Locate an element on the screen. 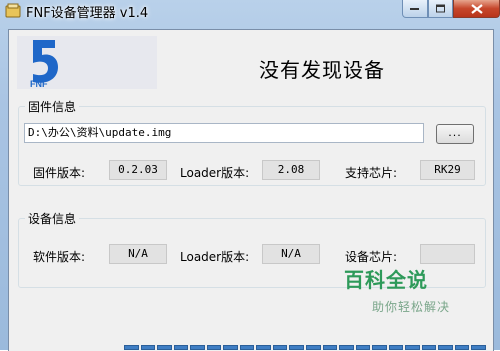 This screenshot has width=500, height=351. device-chip-label: 设备芯片: is located at coordinates (371, 257).